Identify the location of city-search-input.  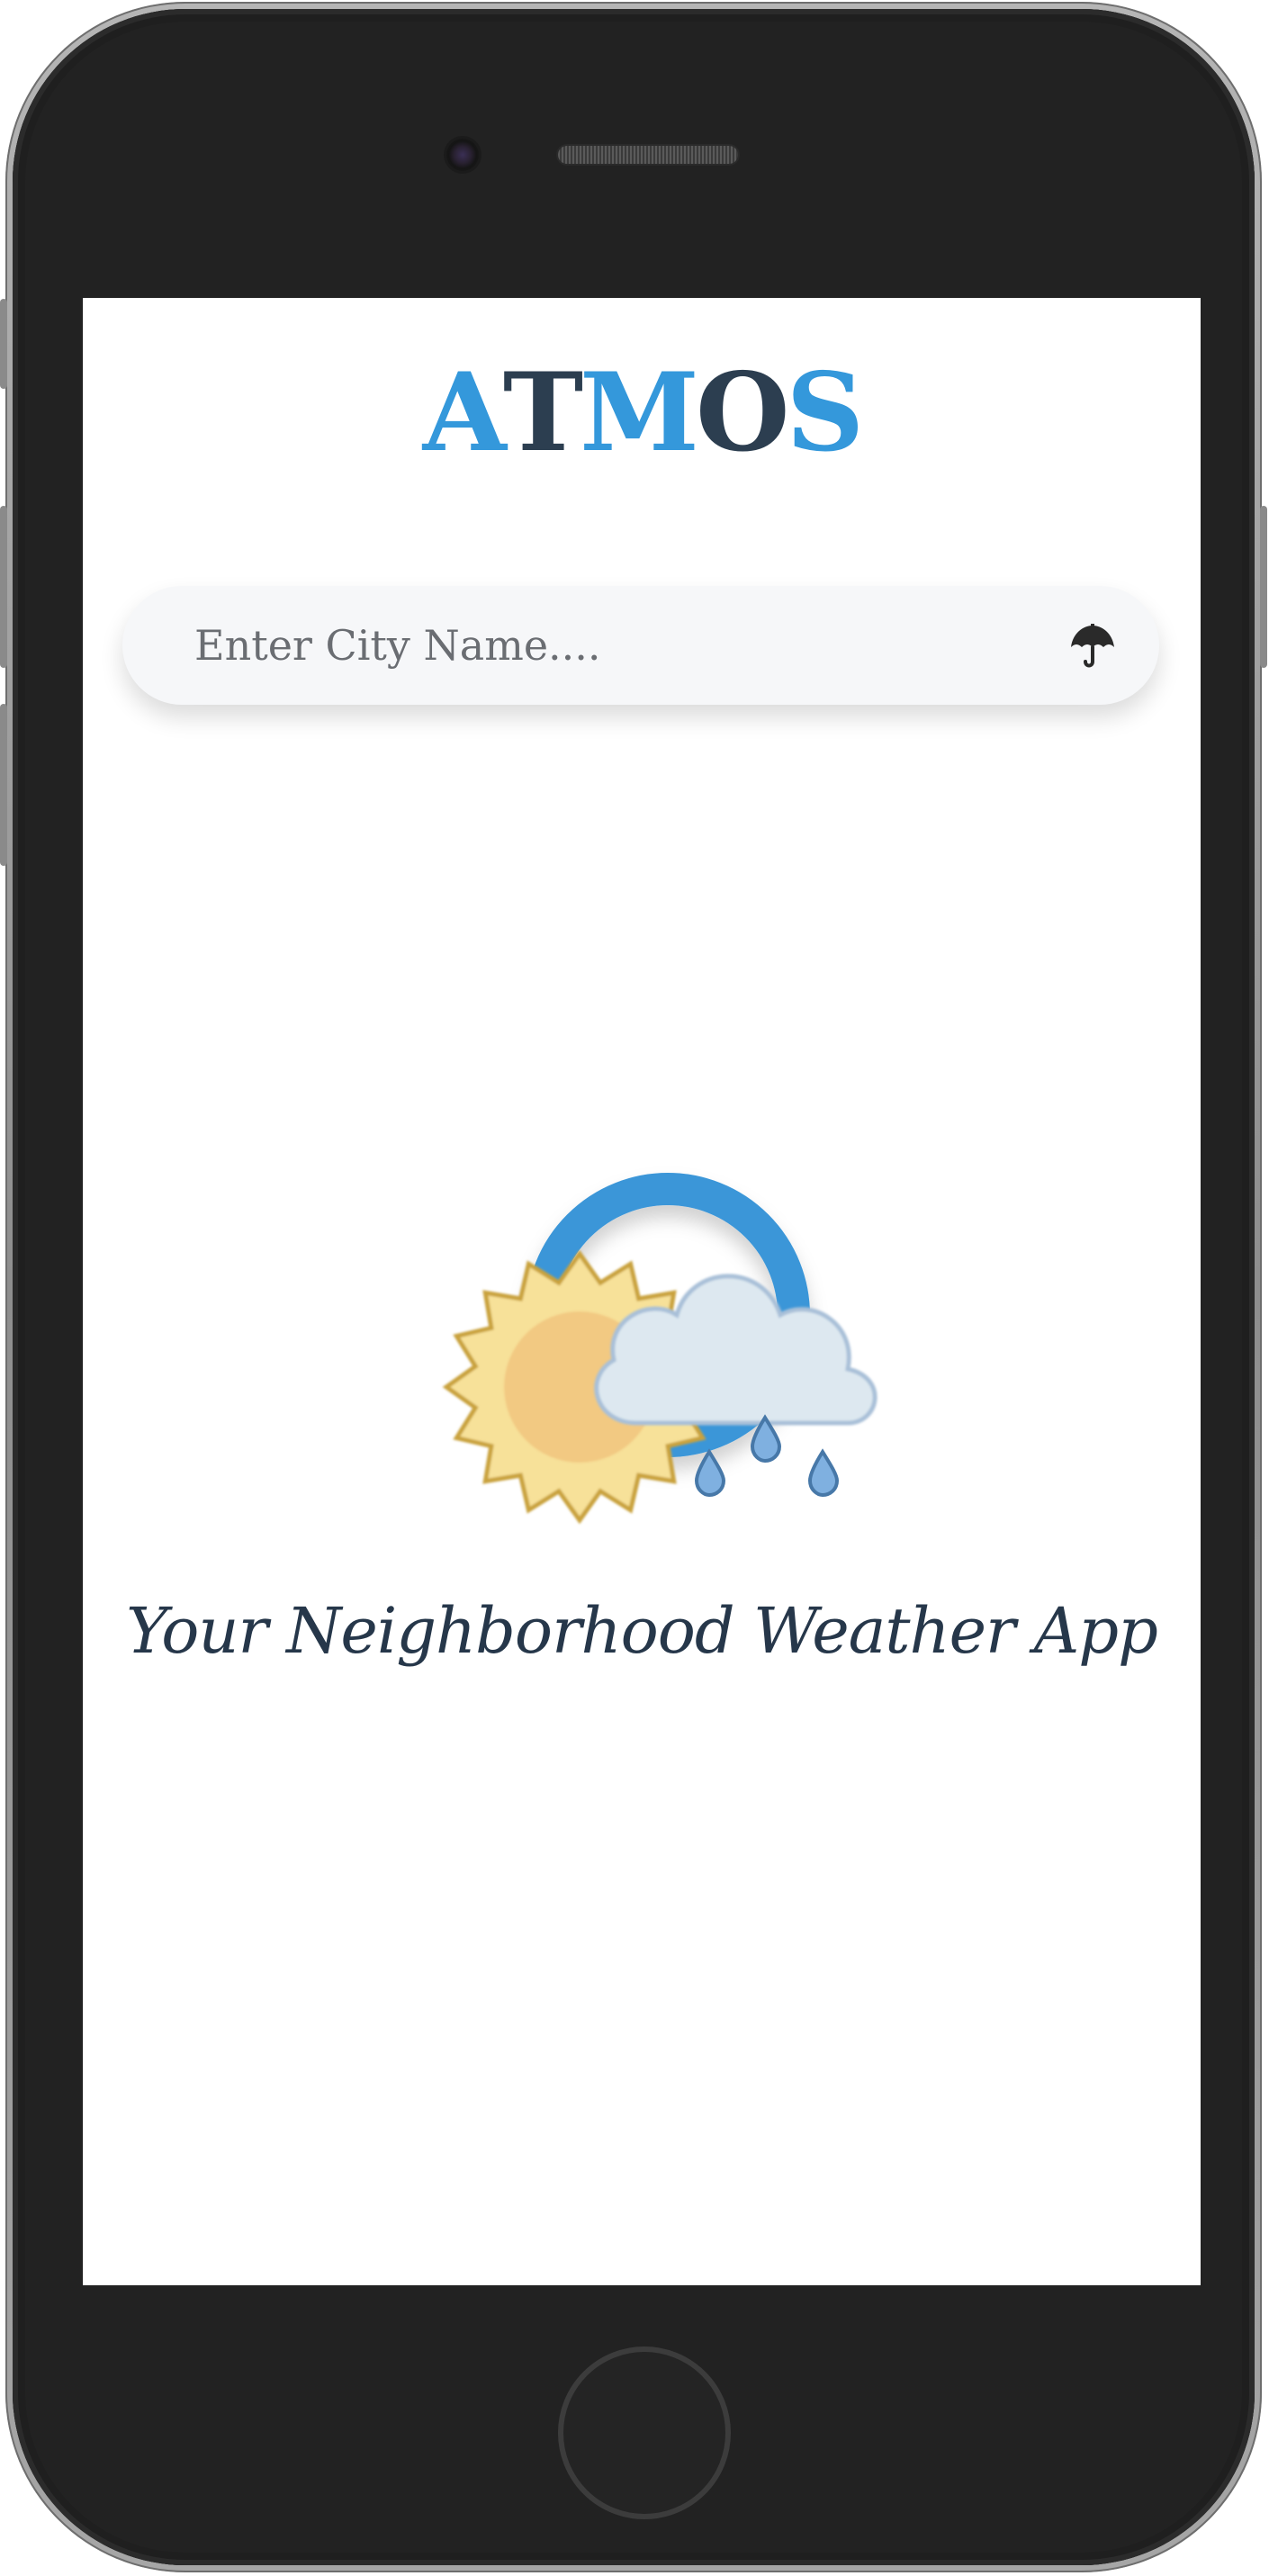
(590, 645).